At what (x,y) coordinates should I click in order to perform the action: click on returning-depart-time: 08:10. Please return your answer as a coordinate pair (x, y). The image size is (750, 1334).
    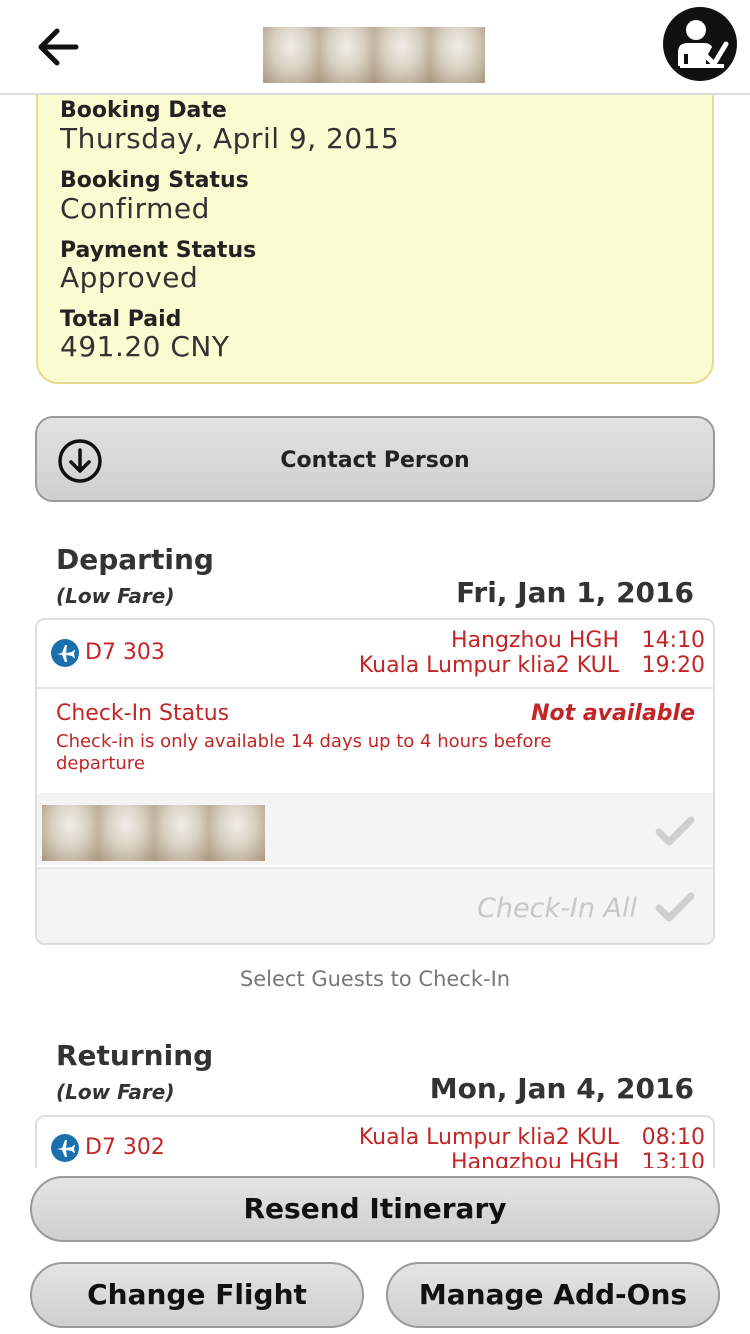
    Looking at the image, I should click on (673, 1137).